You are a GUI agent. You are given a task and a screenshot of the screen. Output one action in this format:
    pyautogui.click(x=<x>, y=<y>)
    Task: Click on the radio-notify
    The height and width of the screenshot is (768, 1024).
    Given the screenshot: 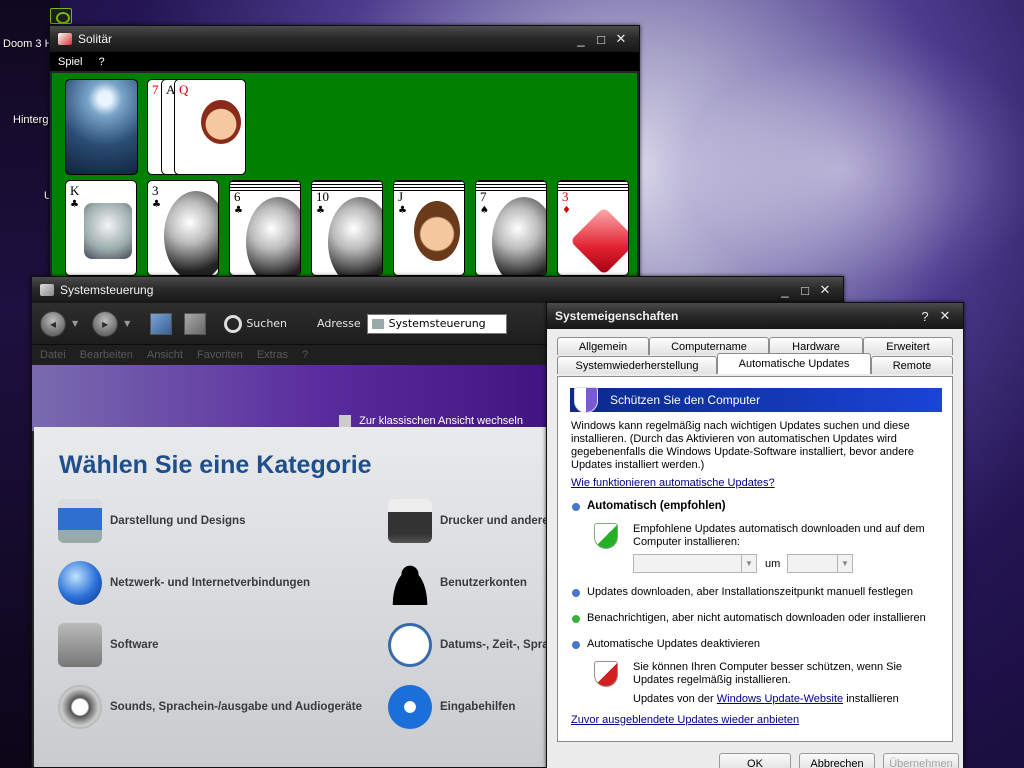 What is the action you would take?
    pyautogui.click(x=576, y=619)
    